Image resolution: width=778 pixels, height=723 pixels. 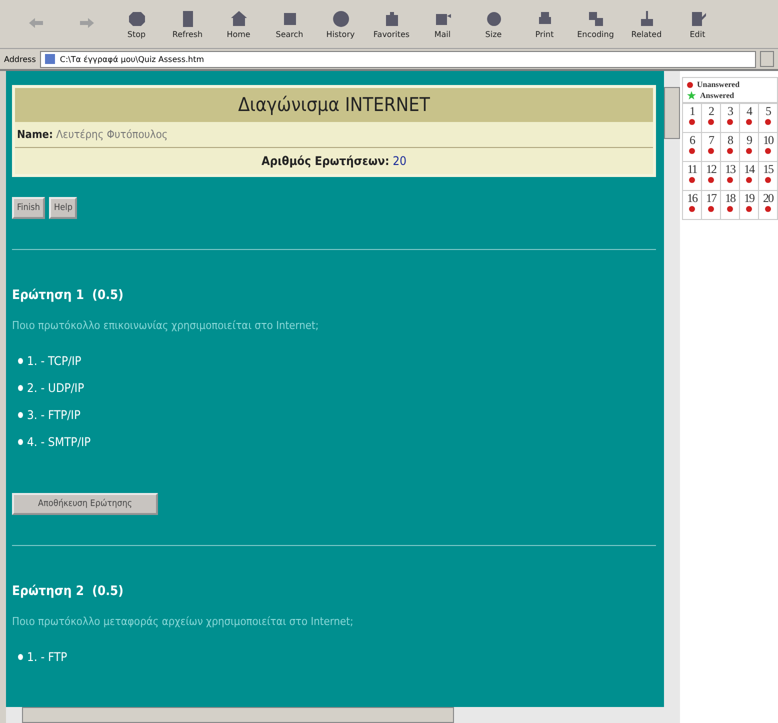 I want to click on save-question-button: Αποθήκευση Ερώτησης, so click(x=85, y=504).